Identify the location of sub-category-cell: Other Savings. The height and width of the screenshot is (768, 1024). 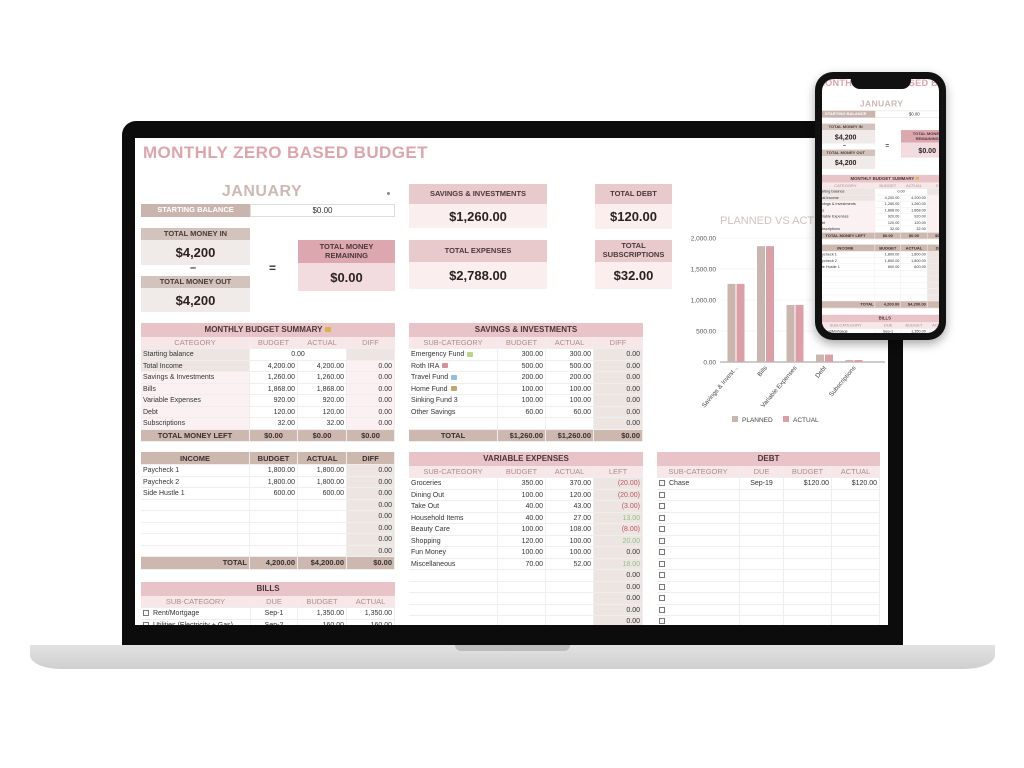
(453, 411).